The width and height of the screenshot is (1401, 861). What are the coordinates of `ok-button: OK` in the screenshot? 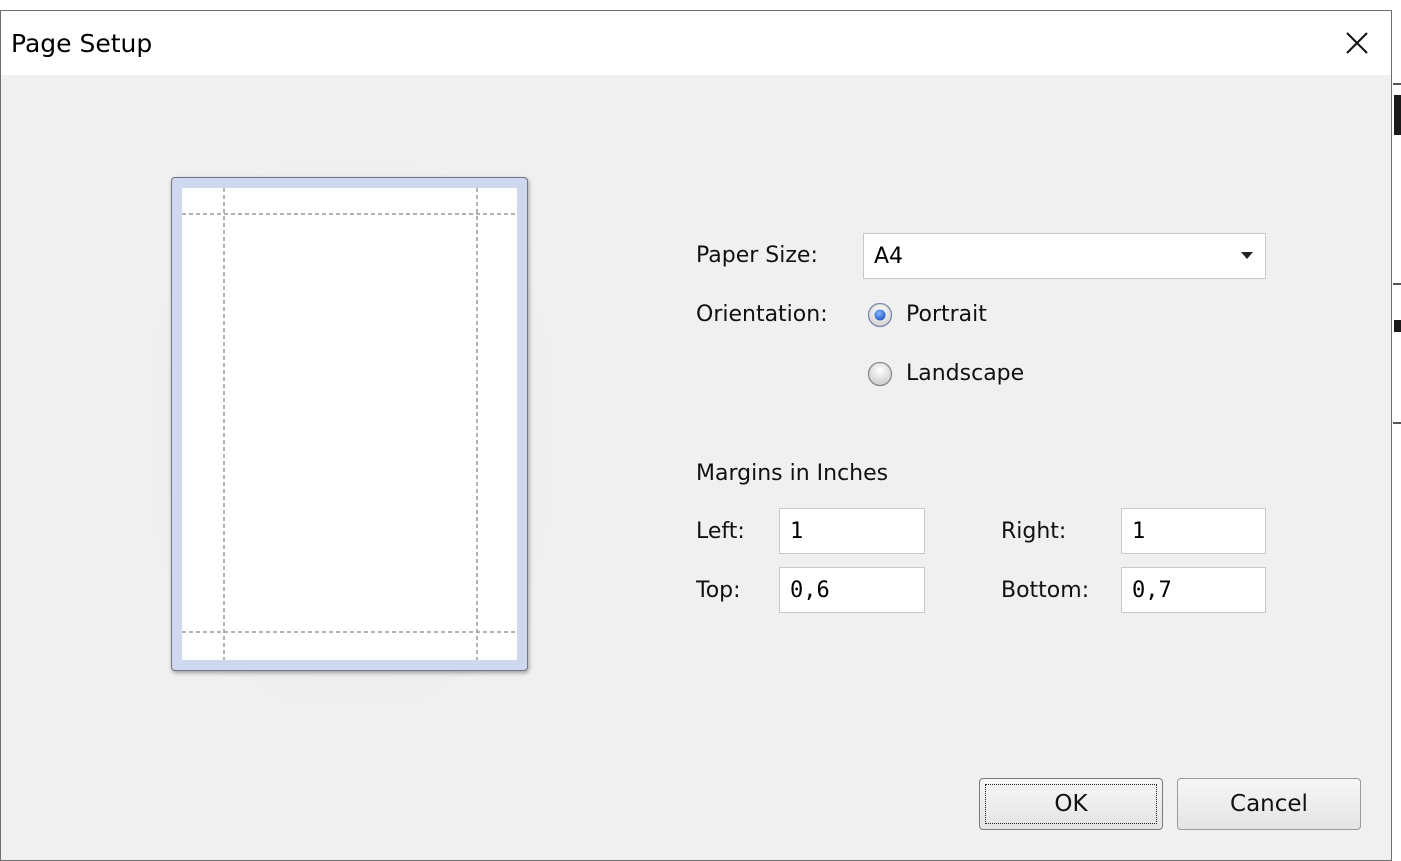 It's located at (1071, 804).